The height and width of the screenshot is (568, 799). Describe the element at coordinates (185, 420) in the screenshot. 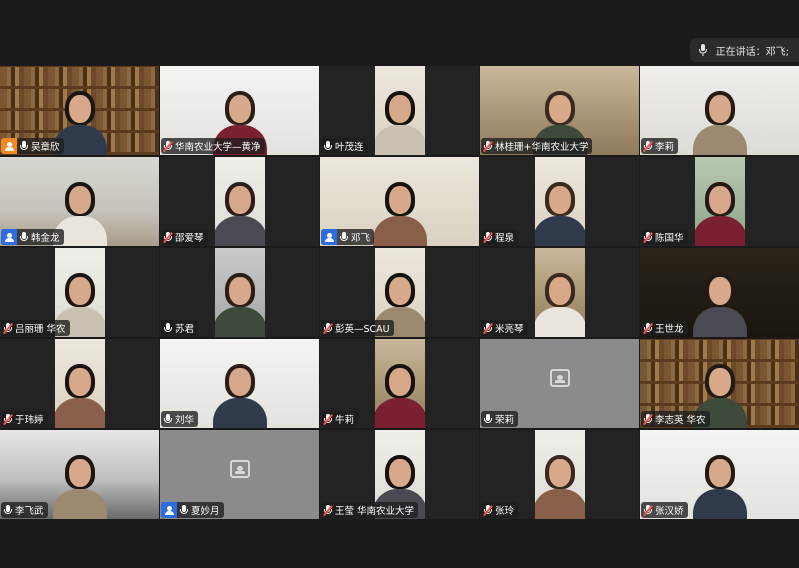

I see `participant-name: 刘华` at that location.